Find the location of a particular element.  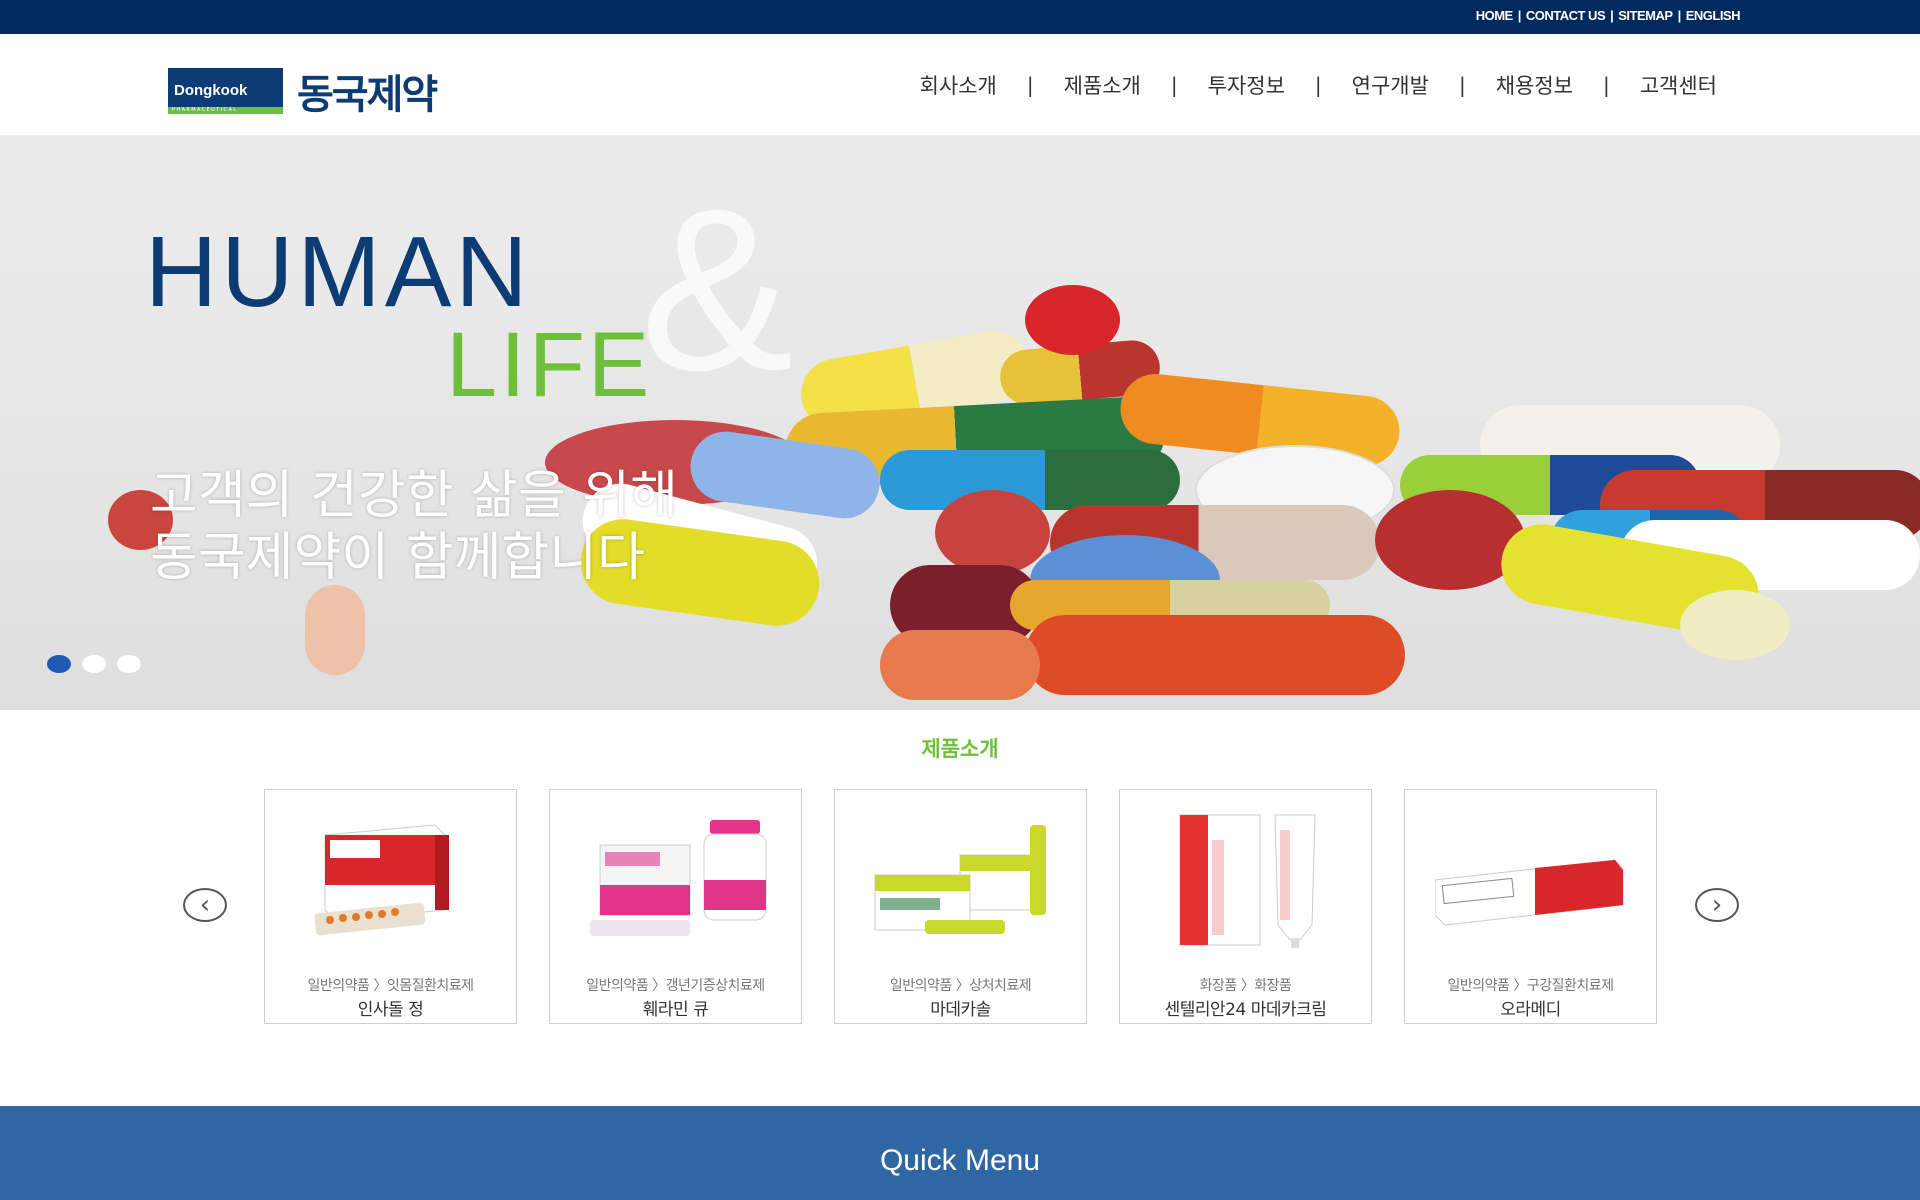

product-image-centellian is located at coordinates (1247, 881).